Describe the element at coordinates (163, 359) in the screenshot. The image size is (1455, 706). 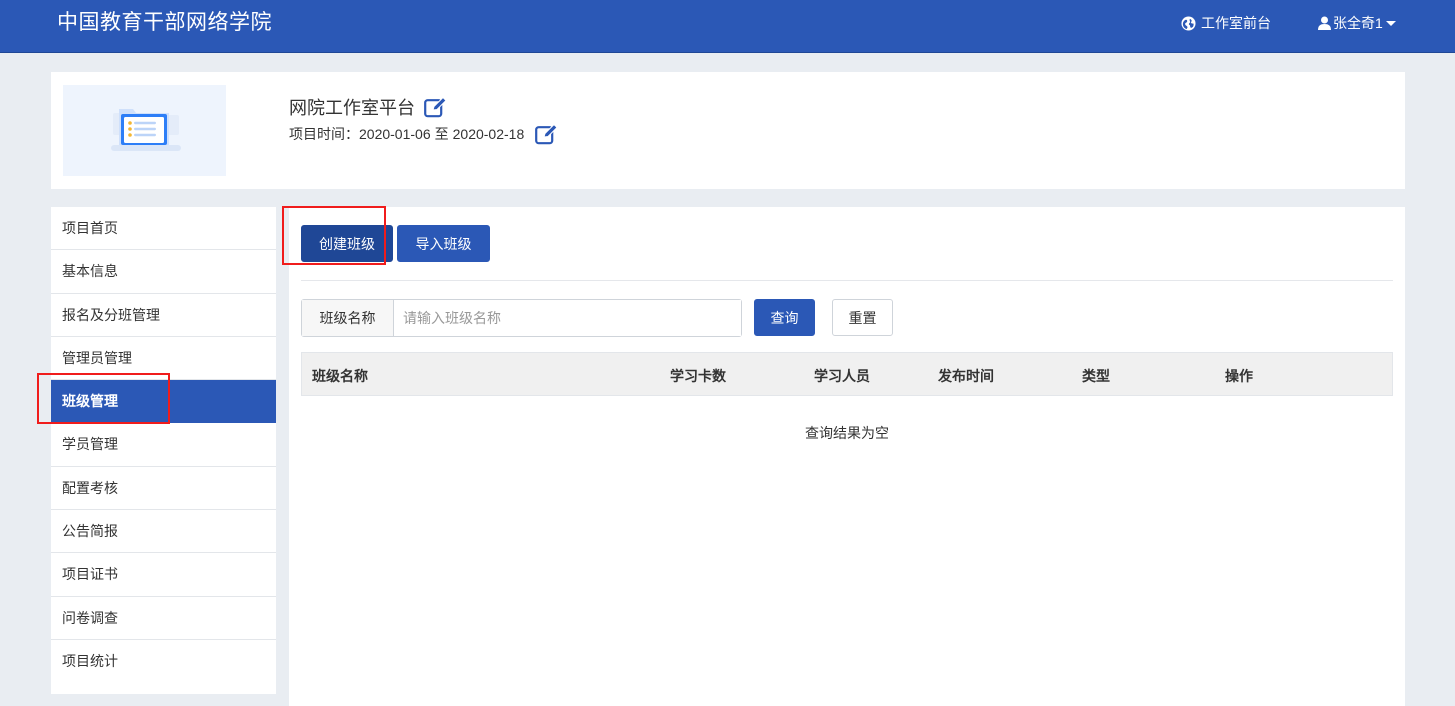
I see `sidebar-item-admins: 管理员管理` at that location.